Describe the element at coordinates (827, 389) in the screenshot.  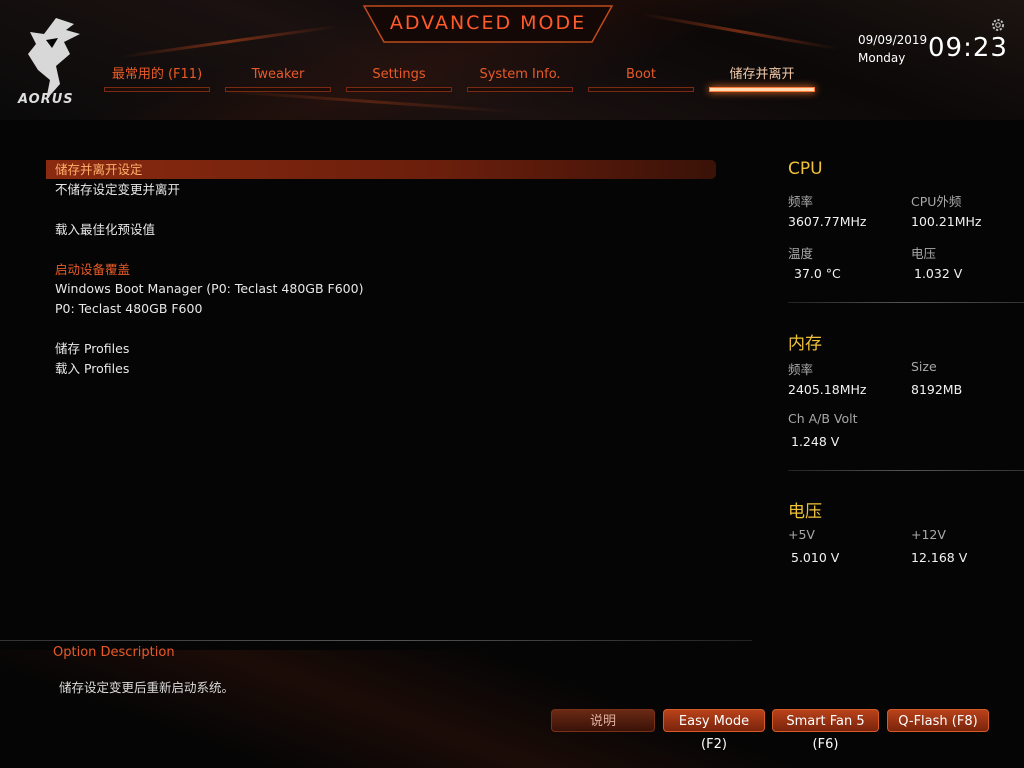
I see `memory-freq-value: 2405.18MHz` at that location.